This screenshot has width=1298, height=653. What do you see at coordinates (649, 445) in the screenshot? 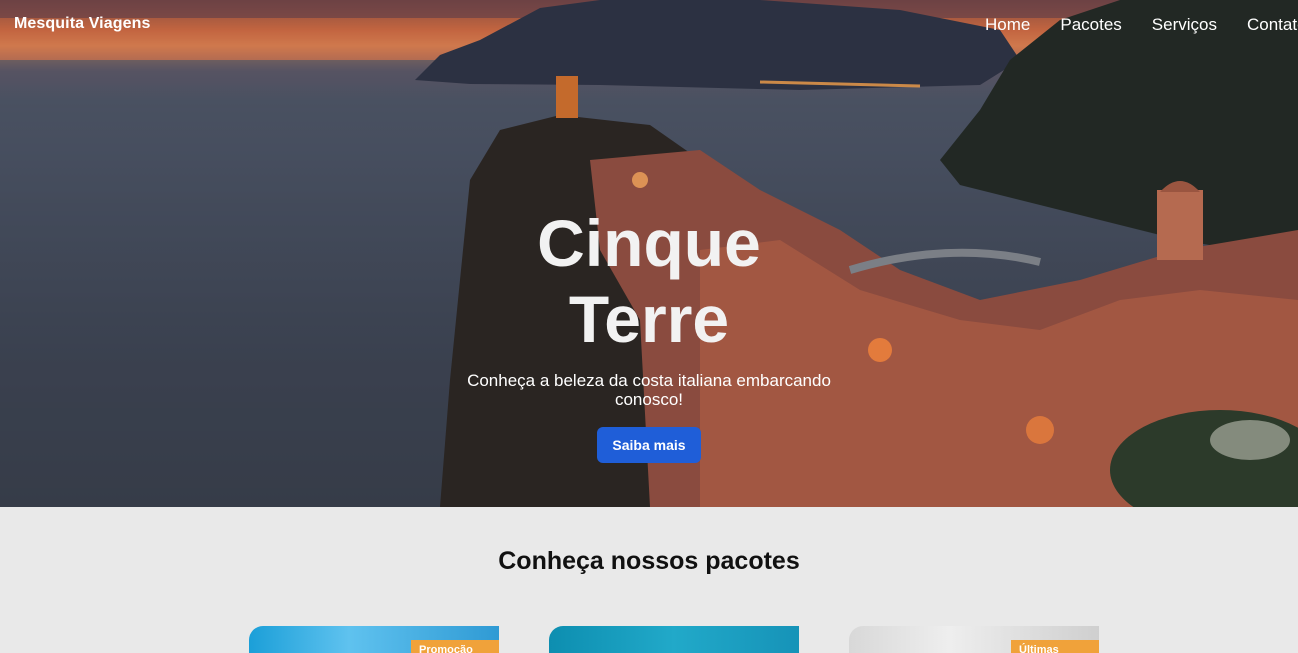
I see `saiba-mais-button: Saiba mais` at bounding box center [649, 445].